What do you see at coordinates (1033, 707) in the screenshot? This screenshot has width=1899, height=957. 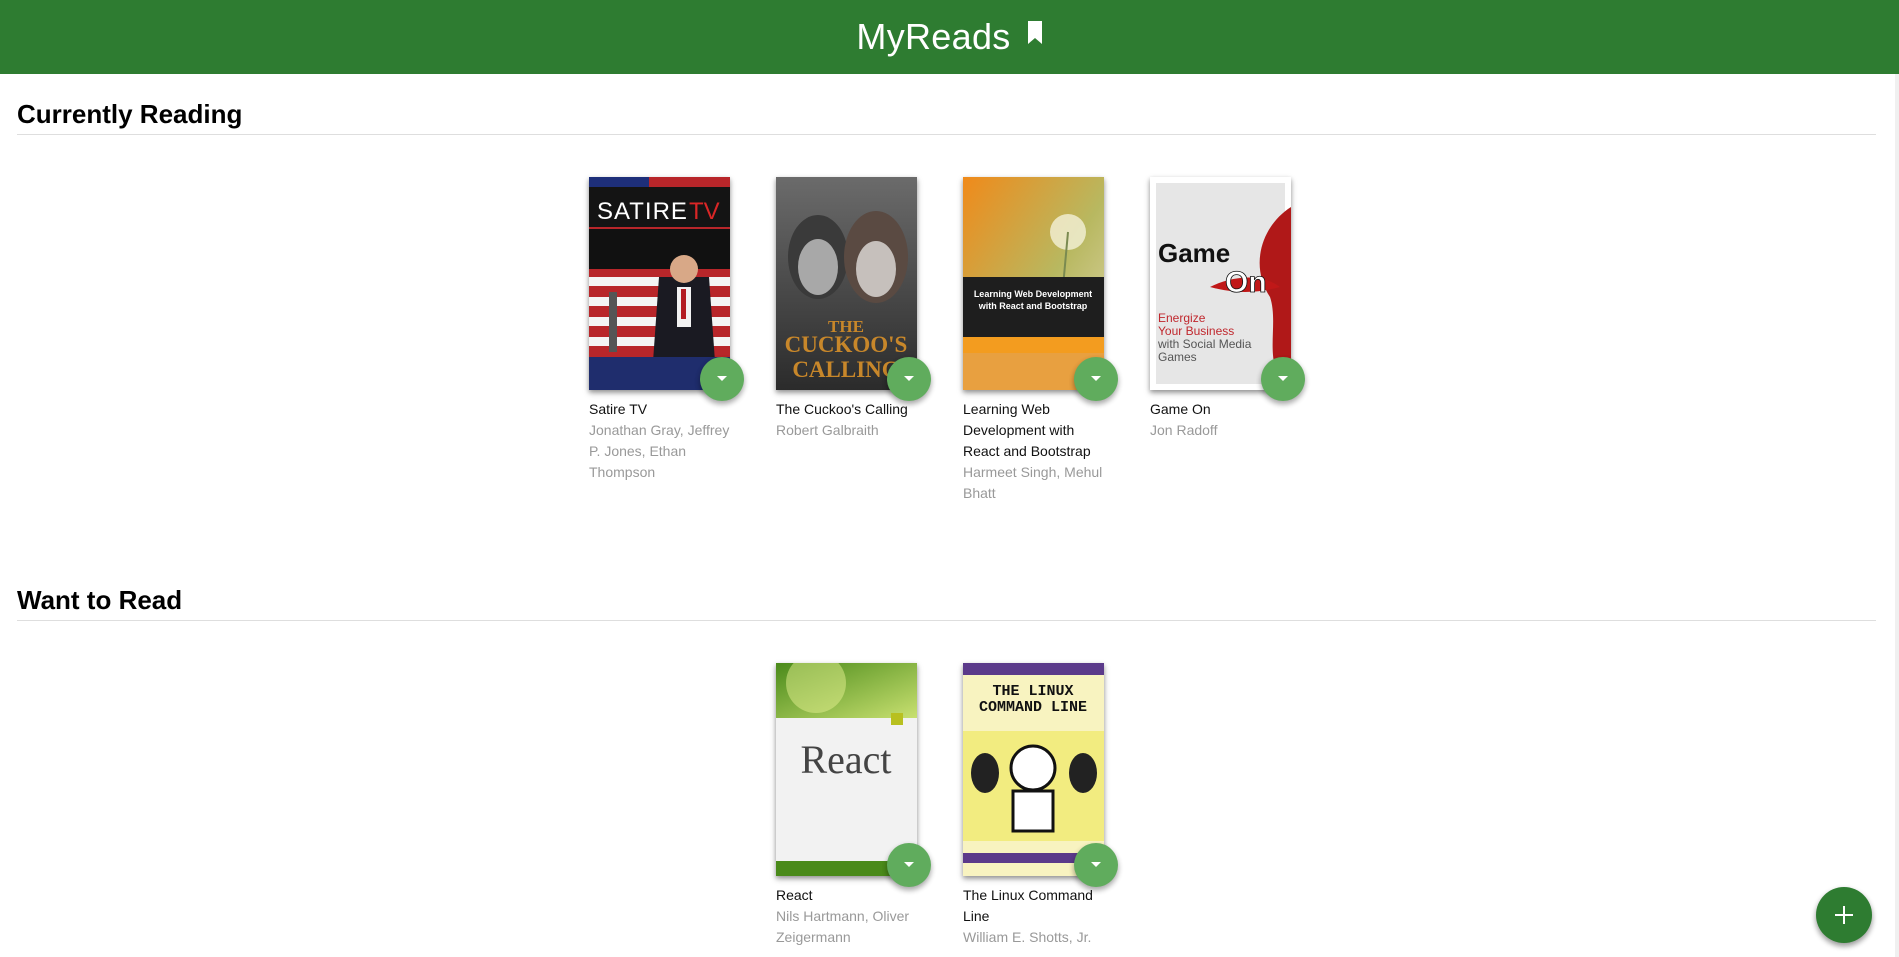 I see `svg-text: COMMAND LINE` at bounding box center [1033, 707].